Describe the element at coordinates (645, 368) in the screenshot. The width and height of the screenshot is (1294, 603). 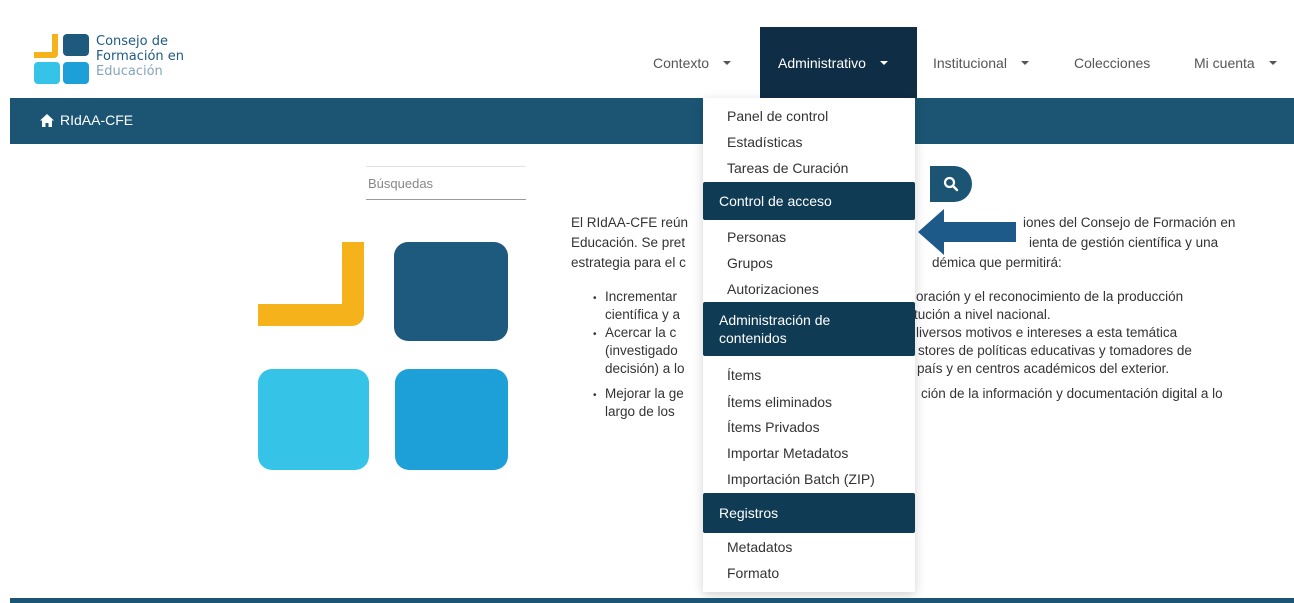
I see `bullet-text: decisión) a lo` at that location.